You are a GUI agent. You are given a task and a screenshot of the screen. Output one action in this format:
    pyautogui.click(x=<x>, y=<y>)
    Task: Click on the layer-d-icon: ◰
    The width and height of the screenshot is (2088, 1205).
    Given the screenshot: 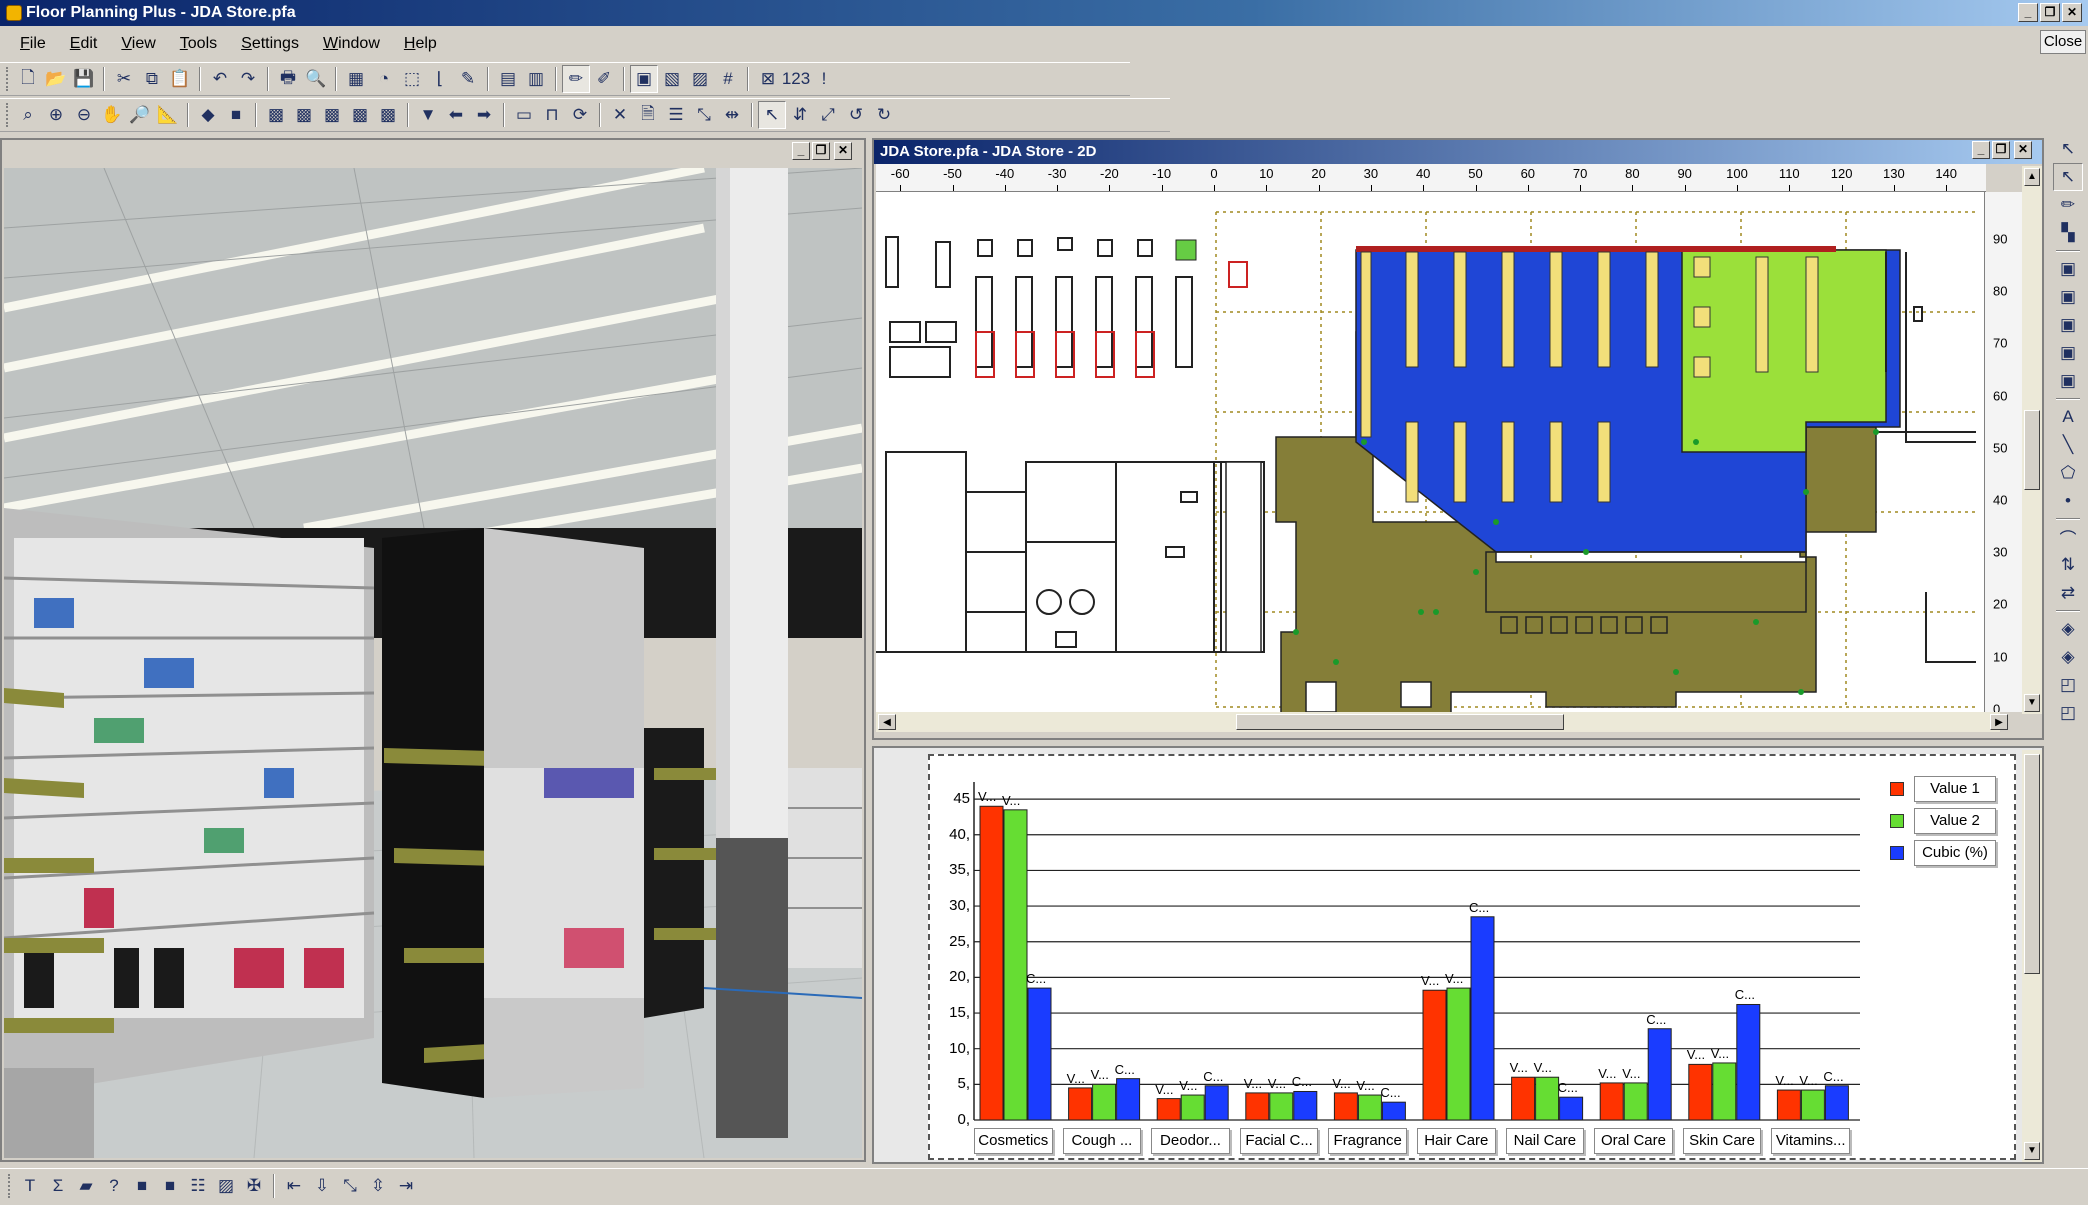 What is the action you would take?
    pyautogui.click(x=2068, y=713)
    